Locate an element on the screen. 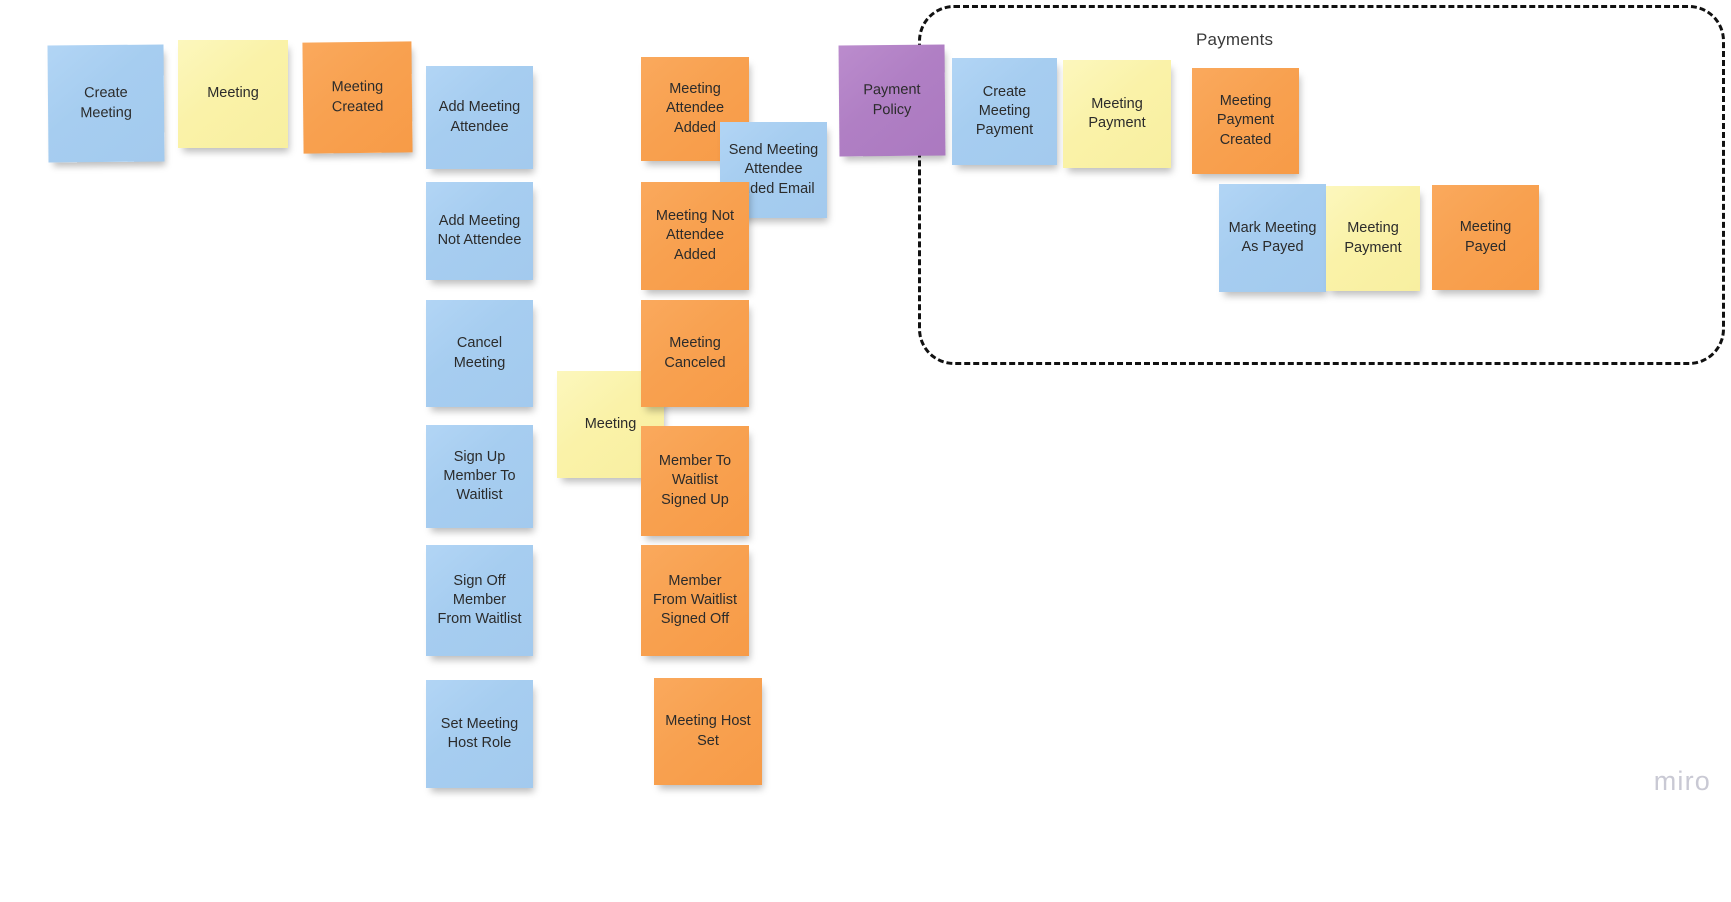 This screenshot has width=1731, height=902. sticky-note-sign-off-member-waitlist: Sign Off Member From Waitlist is located at coordinates (479, 600).